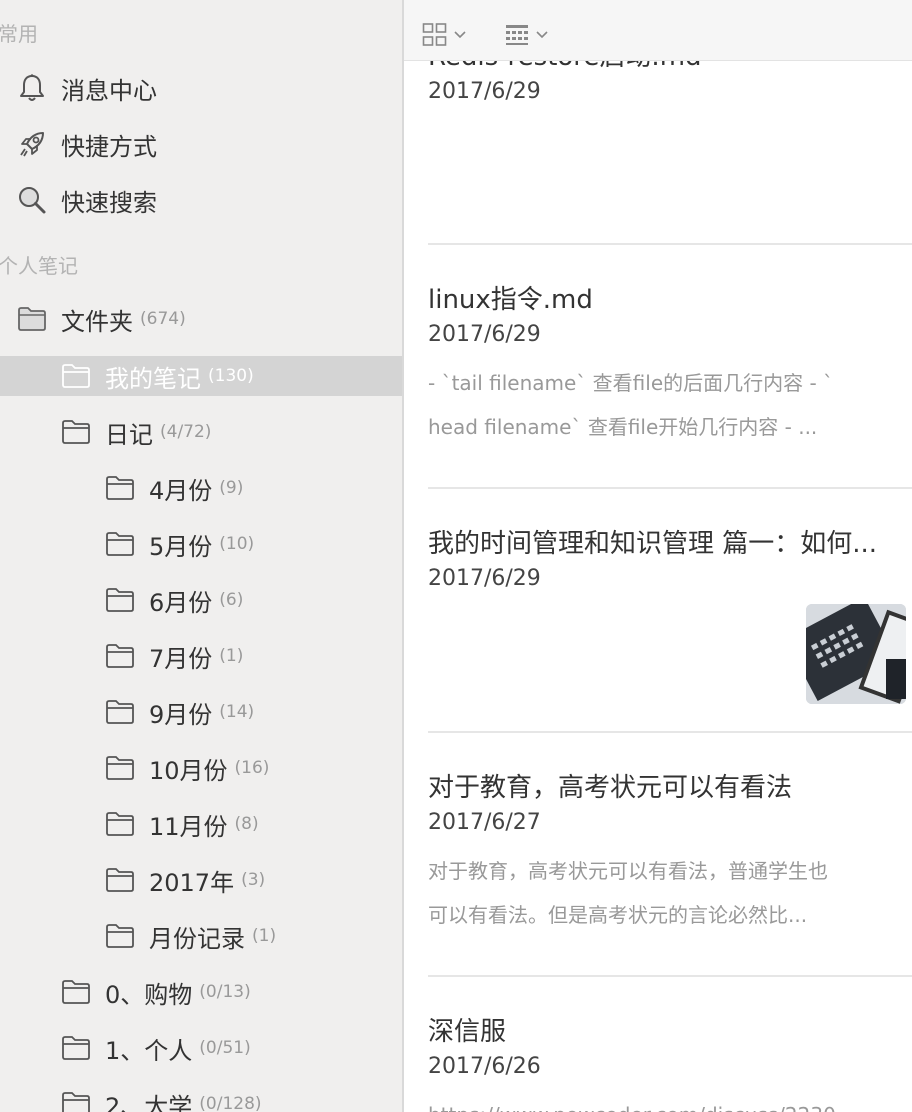 This screenshot has height=1112, width=912. What do you see at coordinates (149, 1102) in the screenshot?
I see `folder-name: 2、大学` at bounding box center [149, 1102].